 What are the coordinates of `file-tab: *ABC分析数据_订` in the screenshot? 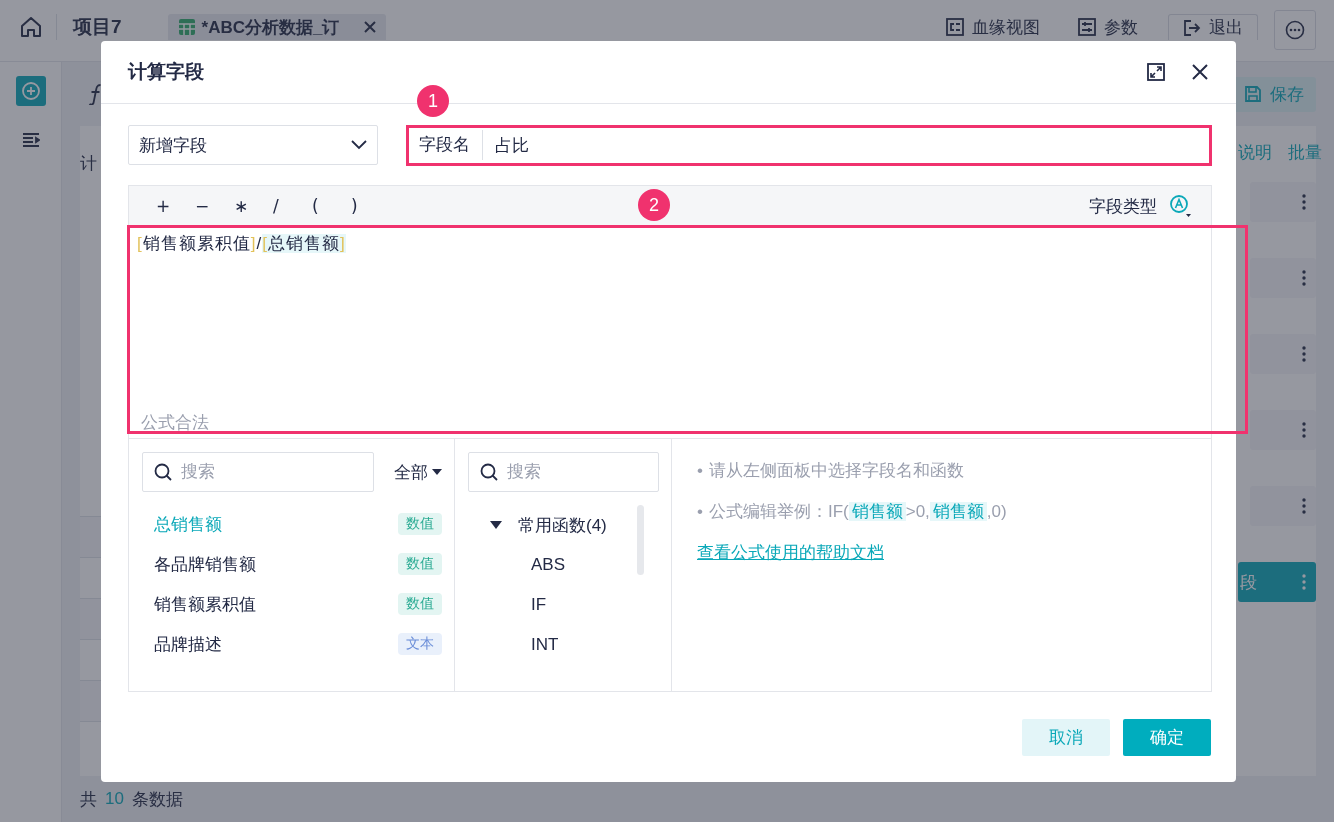 It's located at (276, 27).